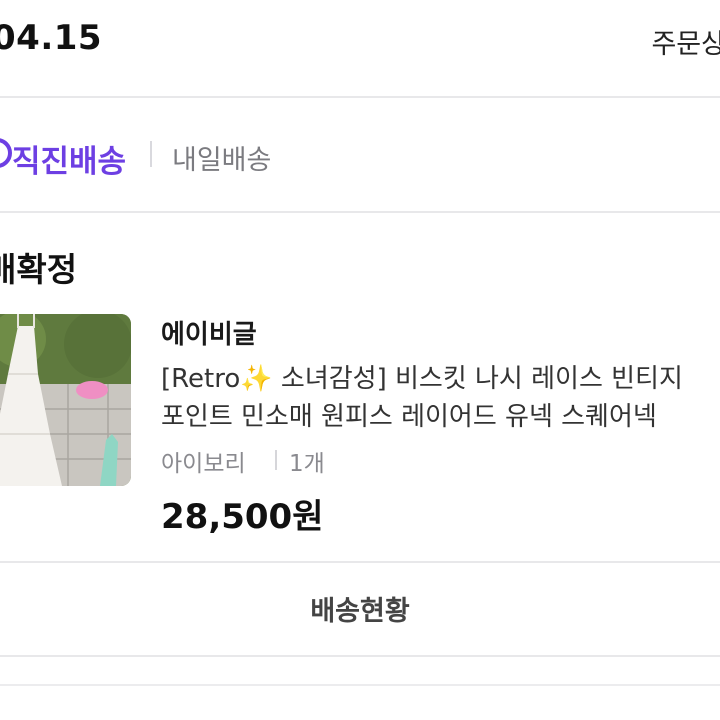 This screenshot has height=720, width=720. I want to click on product-price: 28,500원, so click(242, 517).